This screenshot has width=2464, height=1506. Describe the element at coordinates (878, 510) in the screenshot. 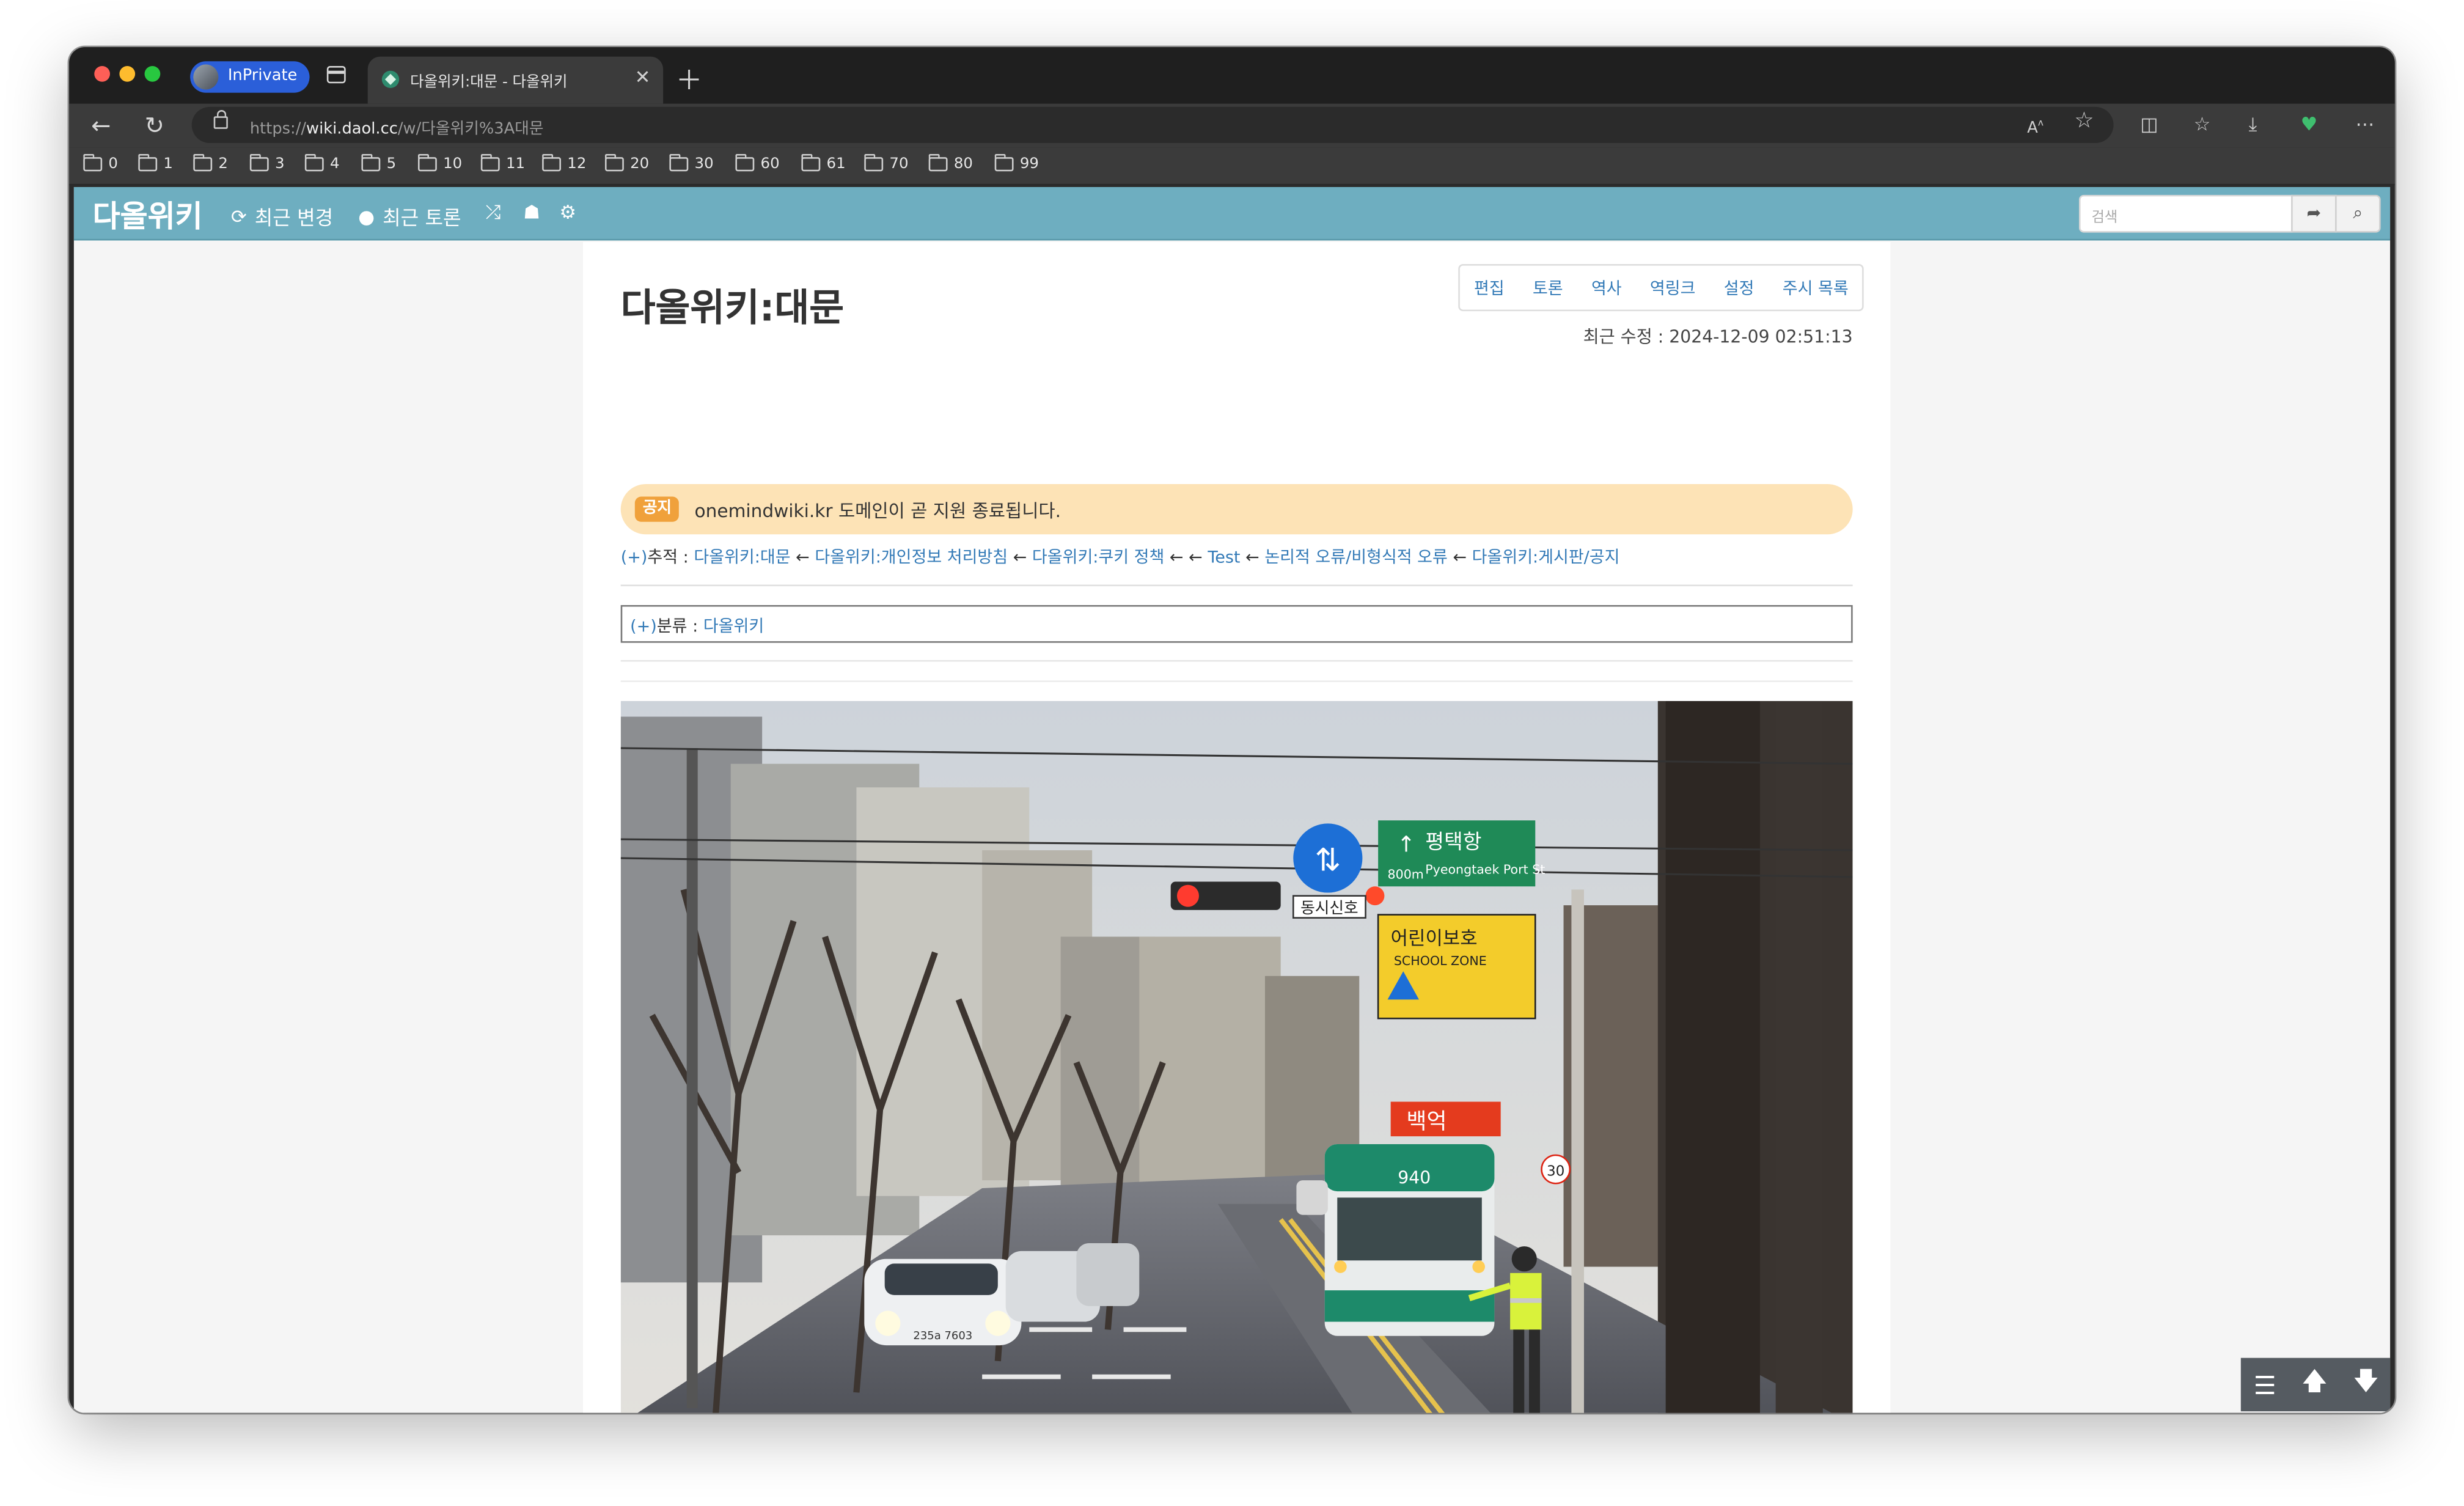

I see `notice-text: onemindwiki.kr 도메인이 곧 지원 종료됩니다.` at that location.